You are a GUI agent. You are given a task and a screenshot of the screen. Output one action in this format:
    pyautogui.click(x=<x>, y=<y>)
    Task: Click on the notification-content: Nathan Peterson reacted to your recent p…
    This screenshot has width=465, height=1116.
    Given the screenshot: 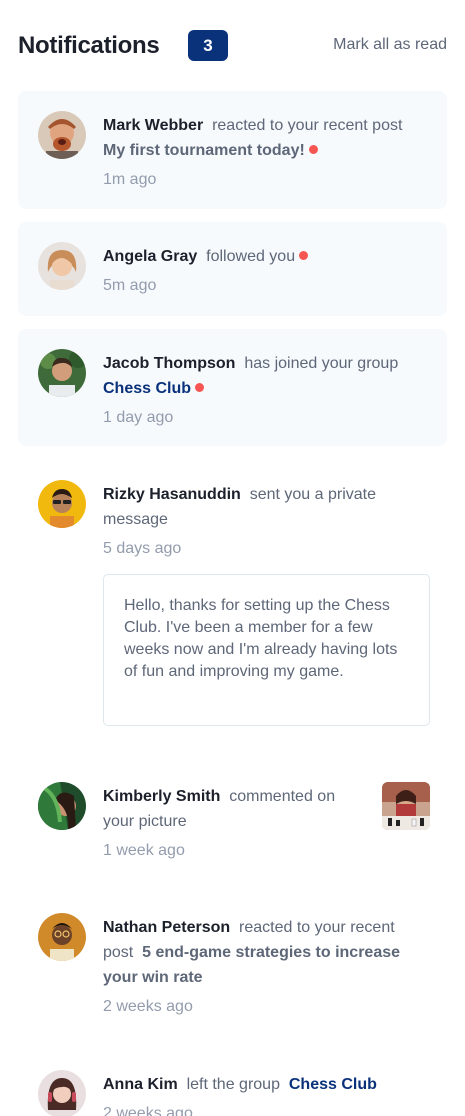 What is the action you would take?
    pyautogui.click(x=266, y=967)
    